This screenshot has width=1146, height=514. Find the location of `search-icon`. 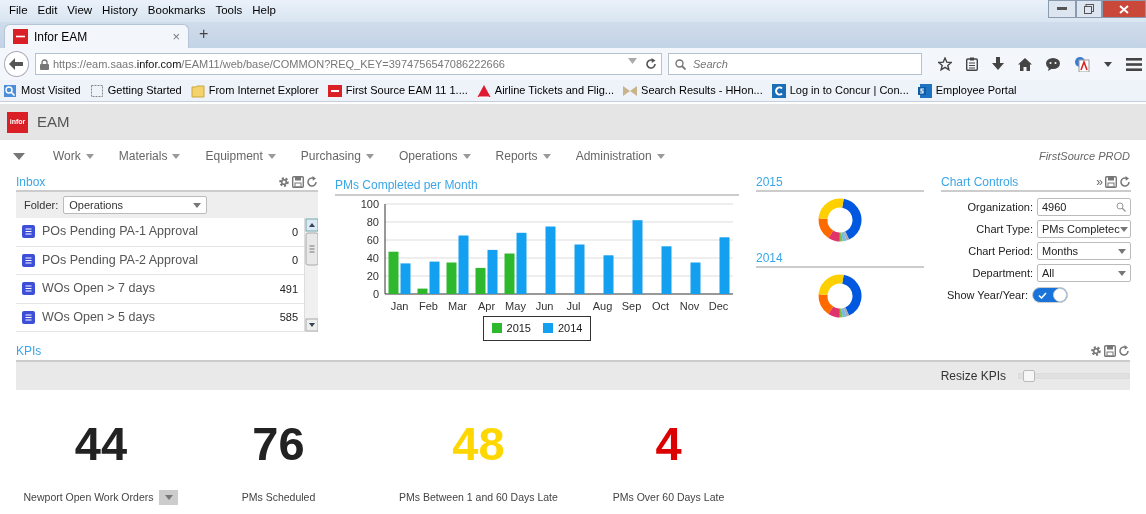

search-icon is located at coordinates (1121, 207).